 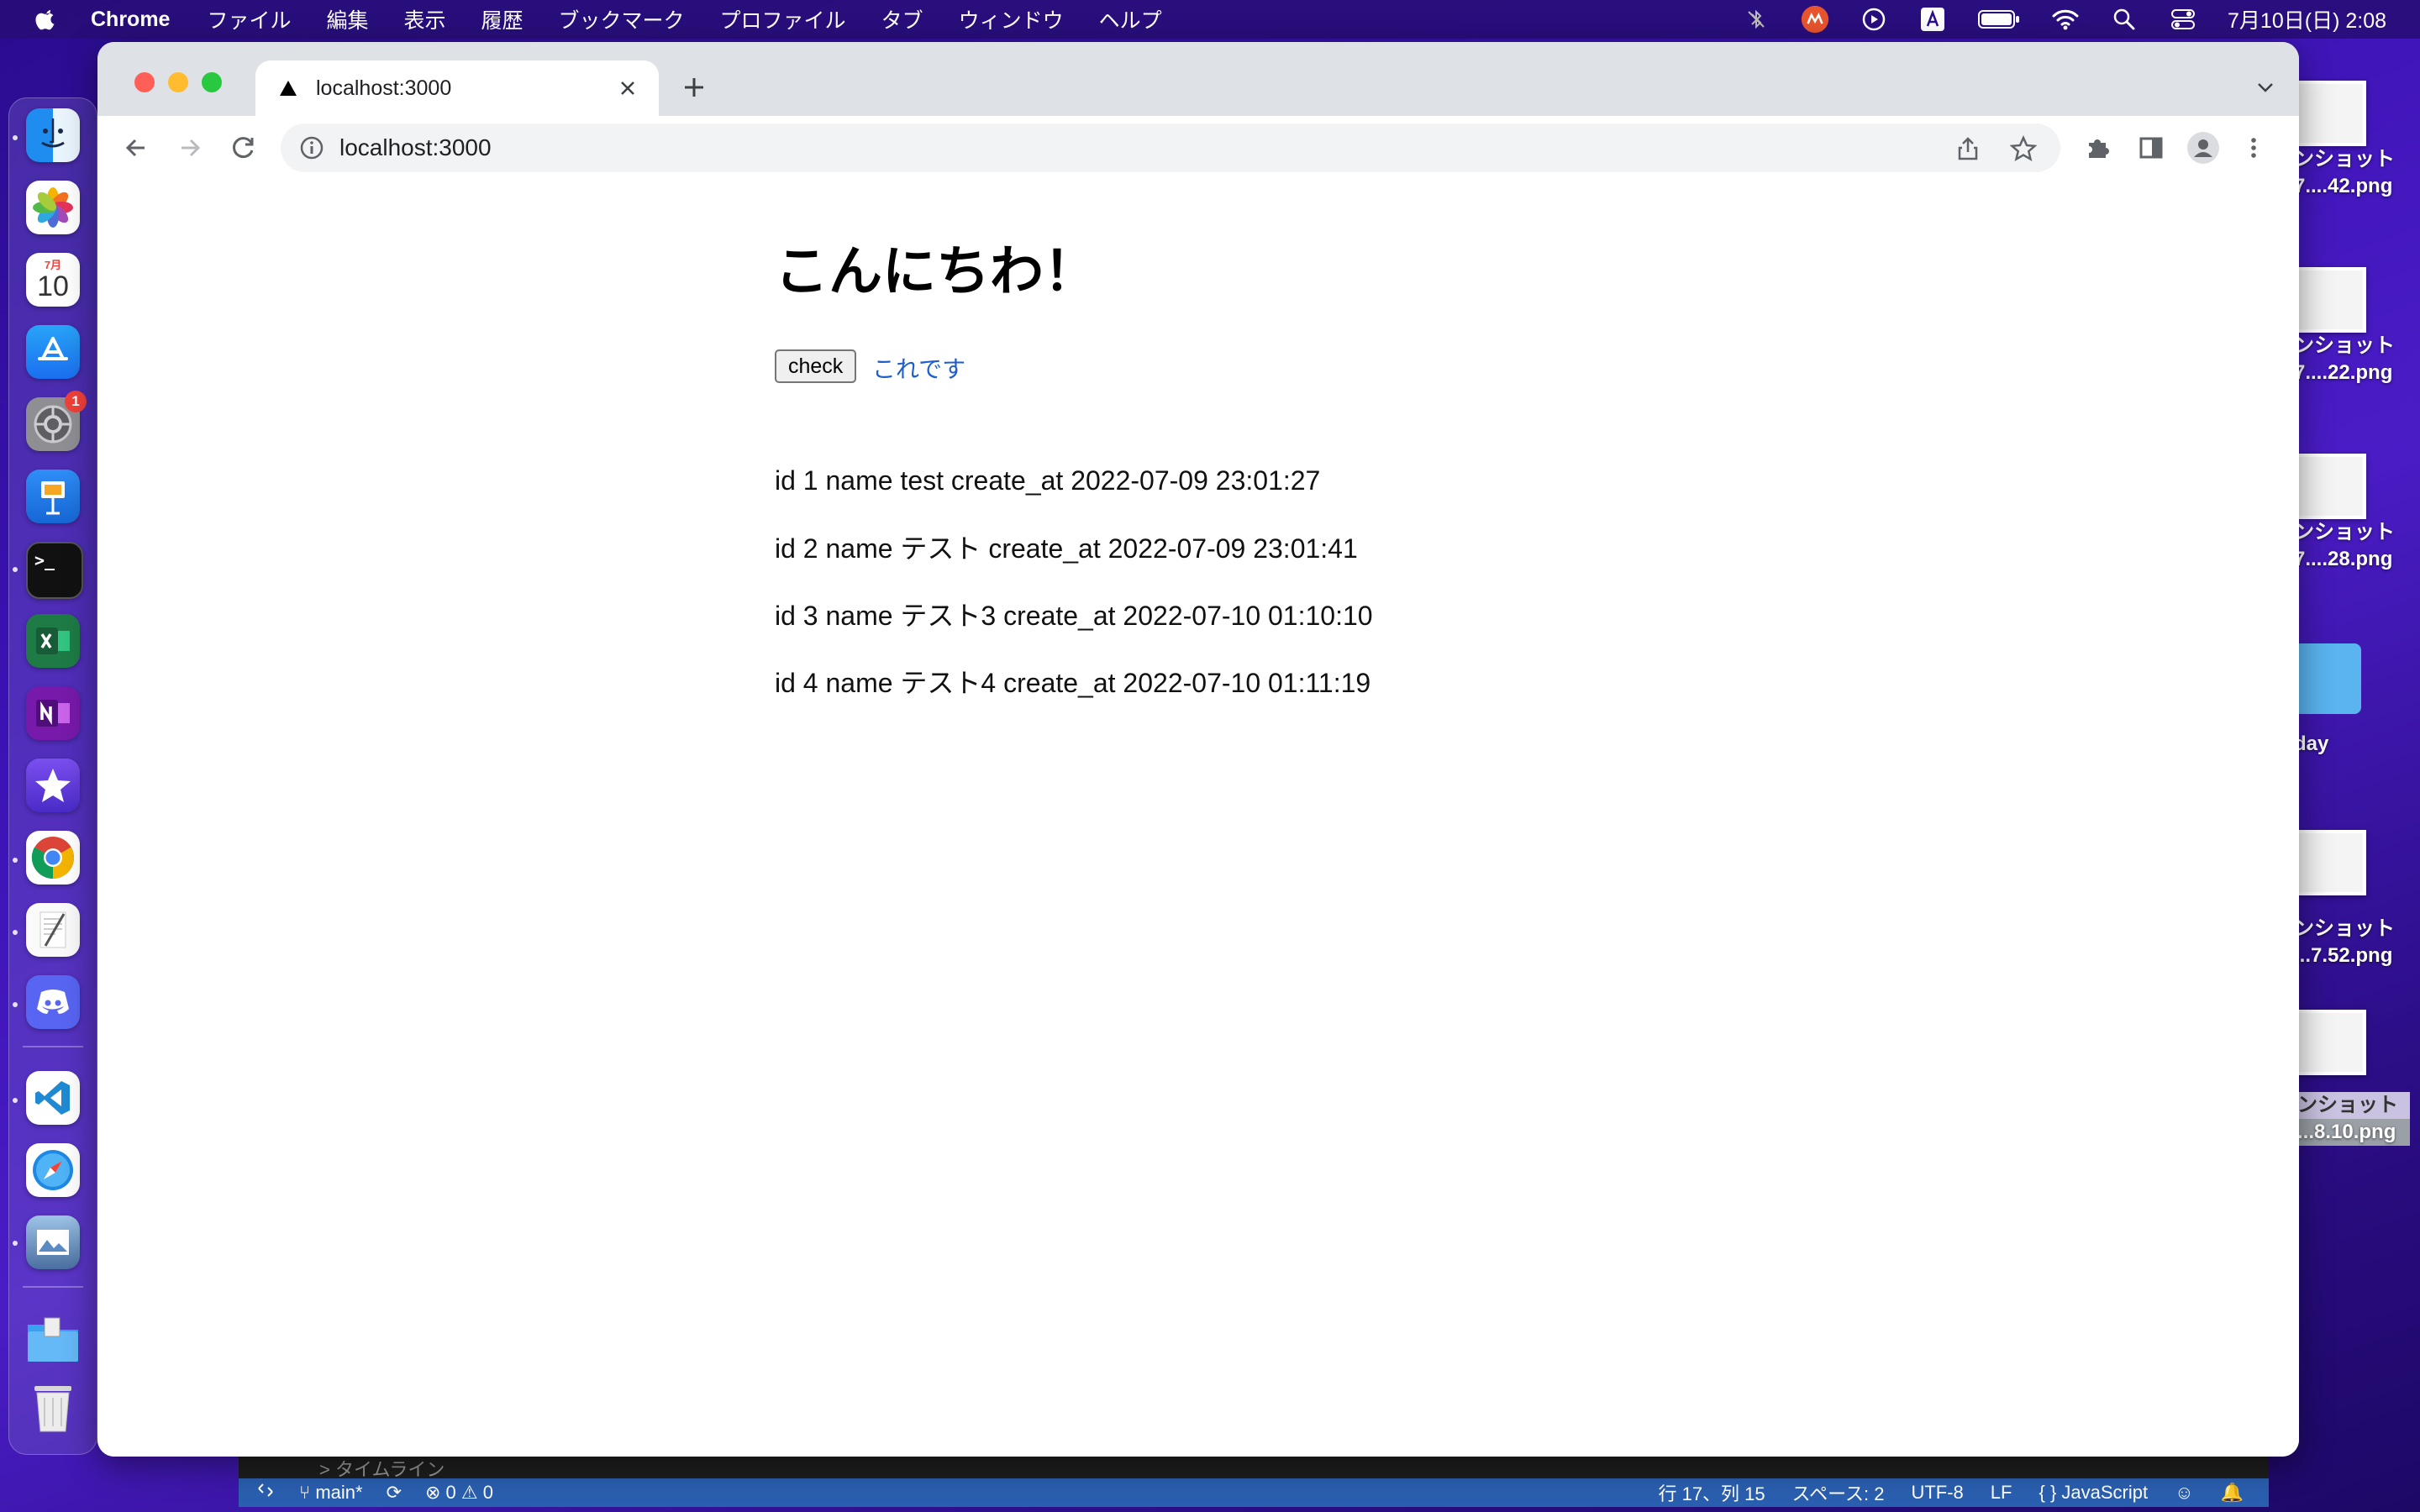 I want to click on file-label: 7....22.png, so click(x=2343, y=372).